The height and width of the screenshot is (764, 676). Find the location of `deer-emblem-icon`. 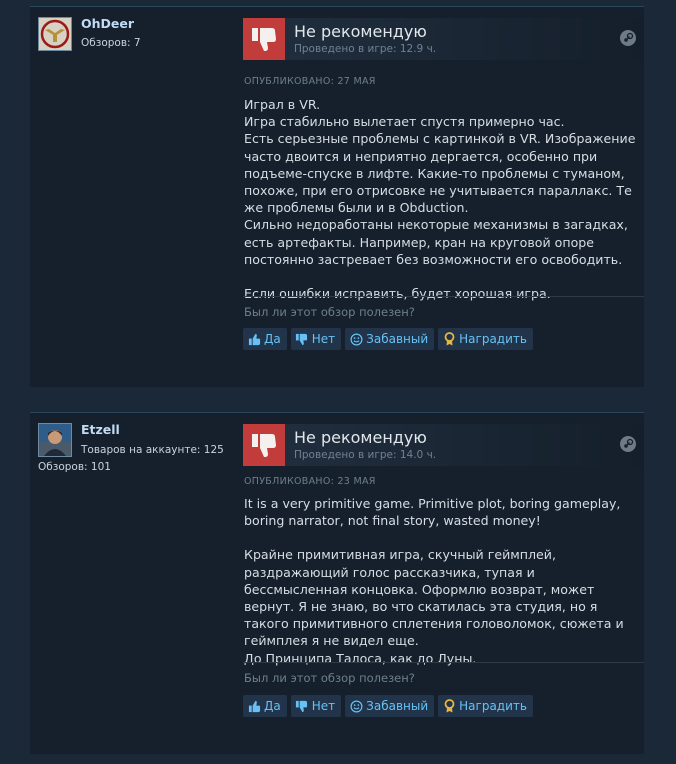

deer-emblem-icon is located at coordinates (55, 34).